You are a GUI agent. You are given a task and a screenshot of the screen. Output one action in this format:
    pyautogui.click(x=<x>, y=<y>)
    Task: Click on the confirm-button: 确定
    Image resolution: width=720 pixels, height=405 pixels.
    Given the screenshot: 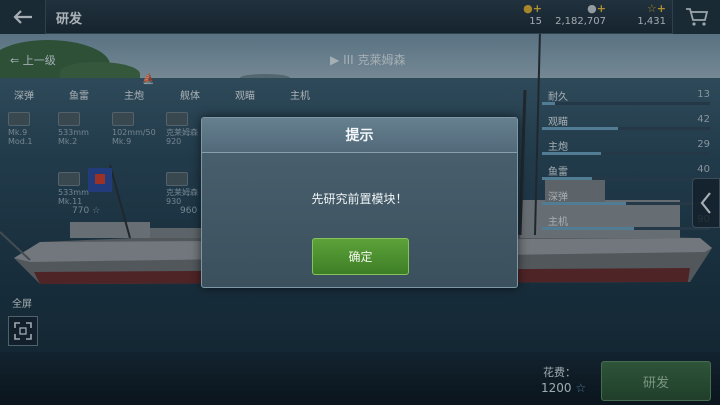 What is the action you would take?
    pyautogui.click(x=360, y=256)
    